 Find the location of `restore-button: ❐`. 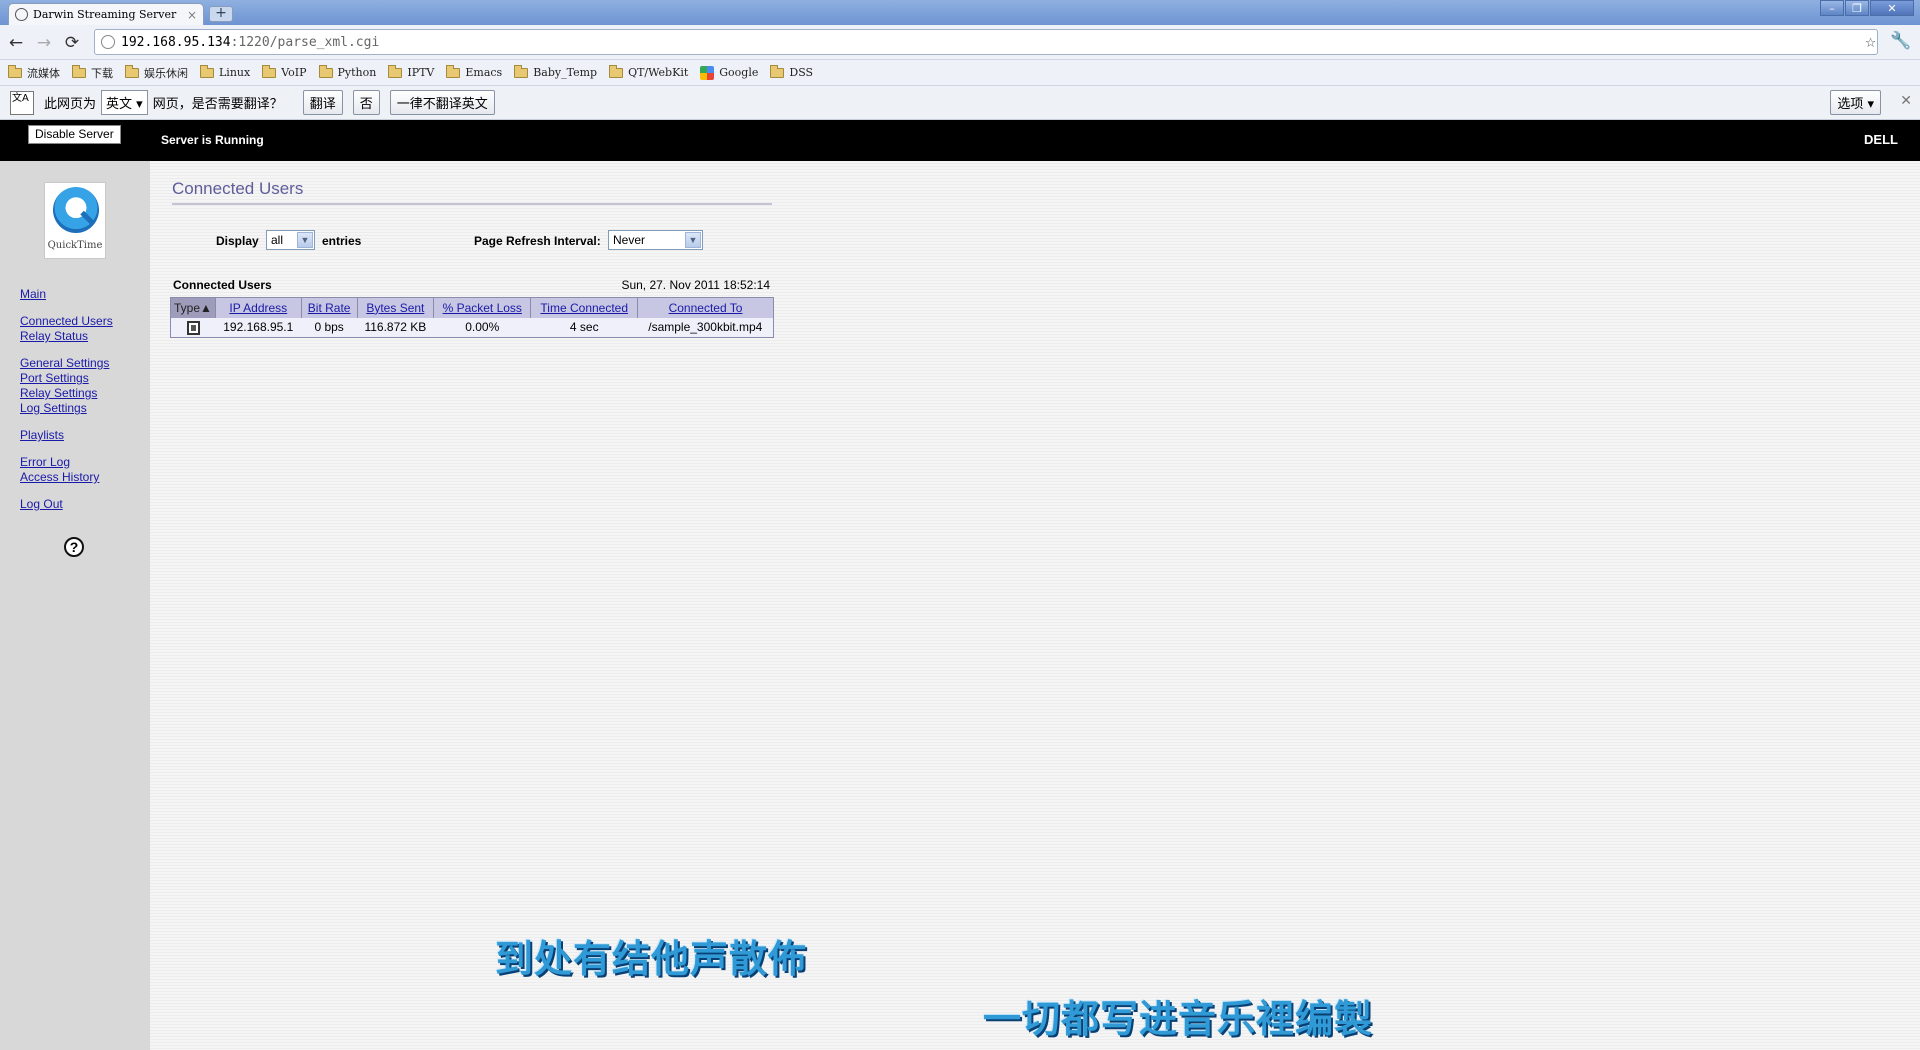

restore-button: ❐ is located at coordinates (1857, 8).